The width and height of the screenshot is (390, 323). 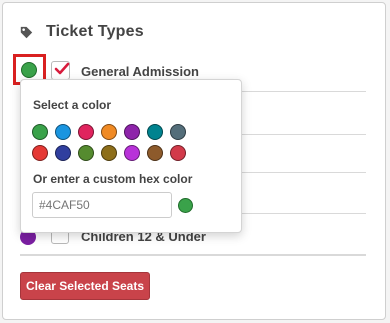 I want to click on section-header: Ticket Types, so click(x=82, y=32).